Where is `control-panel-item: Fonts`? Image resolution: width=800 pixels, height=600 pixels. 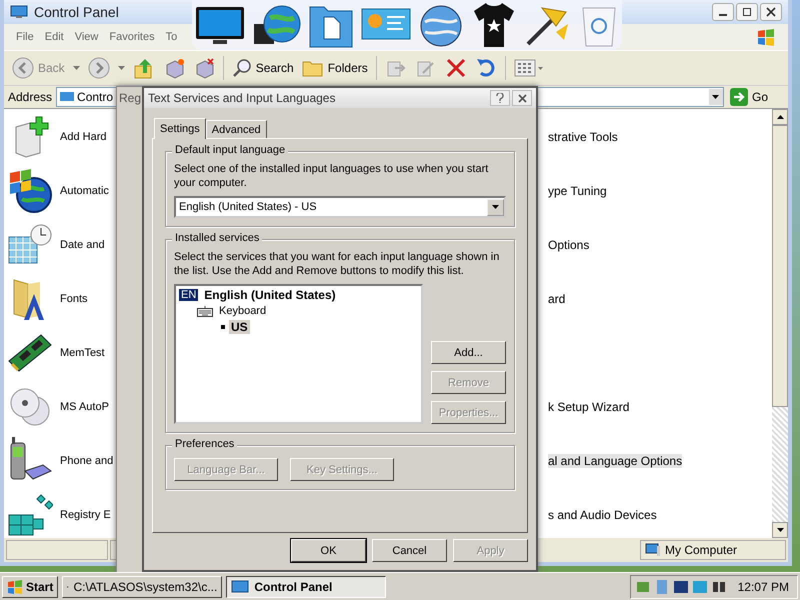
control-panel-item: Fonts is located at coordinates (74, 299).